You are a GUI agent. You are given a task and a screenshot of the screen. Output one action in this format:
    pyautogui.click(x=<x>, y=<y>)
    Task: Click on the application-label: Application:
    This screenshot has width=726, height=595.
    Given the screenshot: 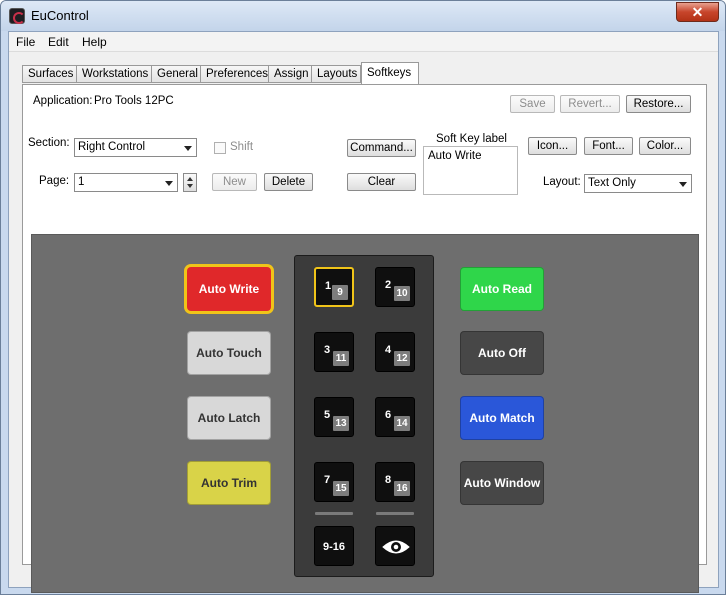 What is the action you would take?
    pyautogui.click(x=63, y=101)
    